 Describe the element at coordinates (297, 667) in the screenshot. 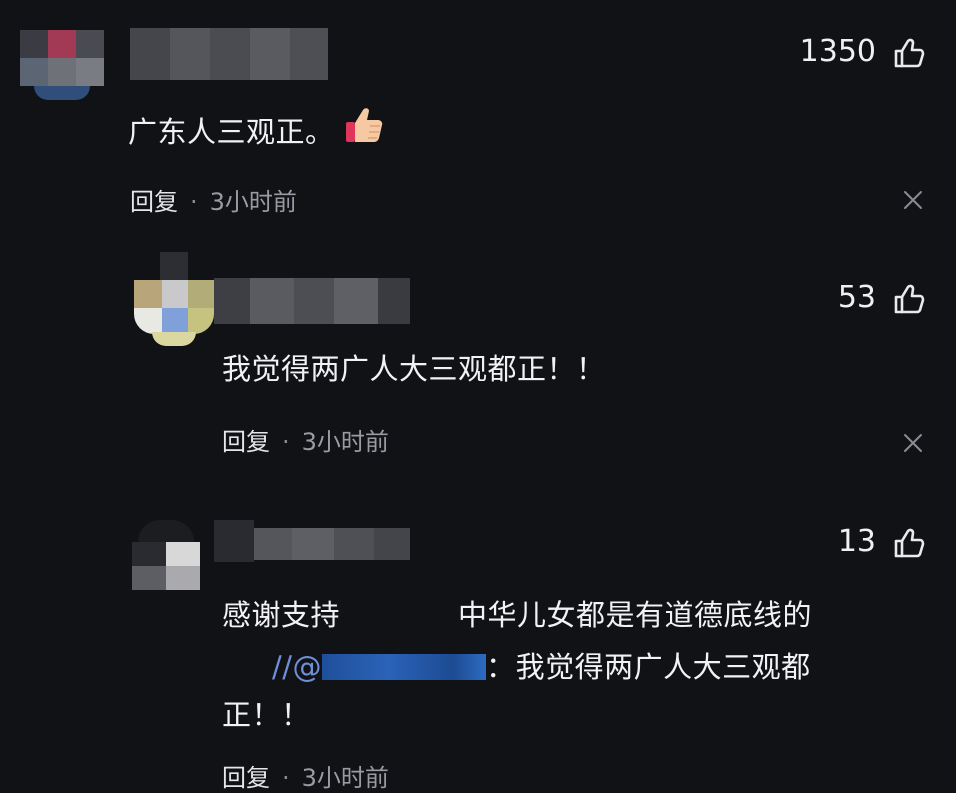

I see `mention-prefix: //@` at that location.